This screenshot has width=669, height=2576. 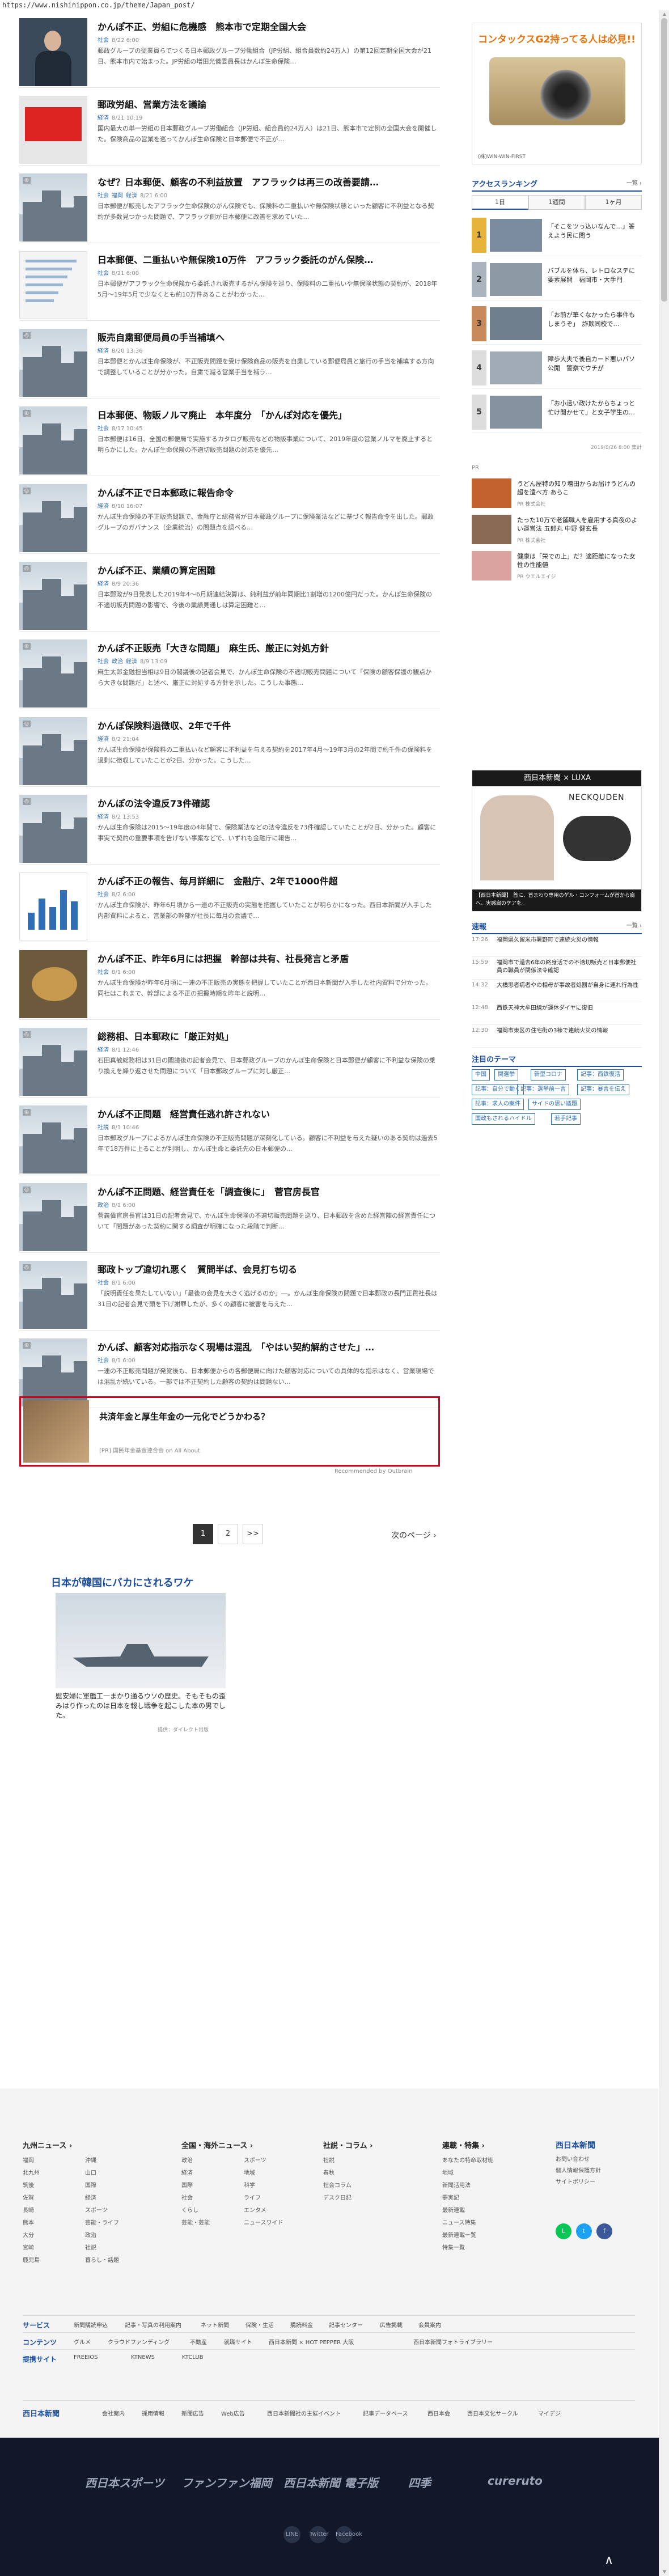 What do you see at coordinates (268, 415) in the screenshot?
I see `article-title: 日本郵便、物販ノルマ廃止 本年度分 「かんぽ対応を優先」` at bounding box center [268, 415].